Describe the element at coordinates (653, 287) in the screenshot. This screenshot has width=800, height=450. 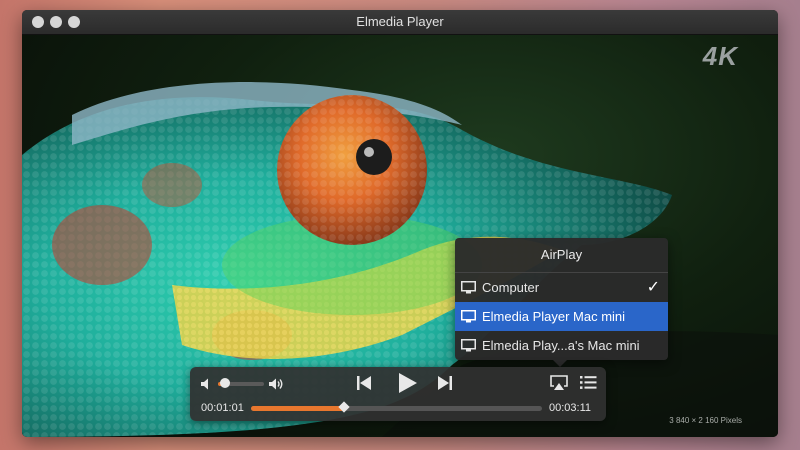
I see `checkmark-icon: ✓` at that location.